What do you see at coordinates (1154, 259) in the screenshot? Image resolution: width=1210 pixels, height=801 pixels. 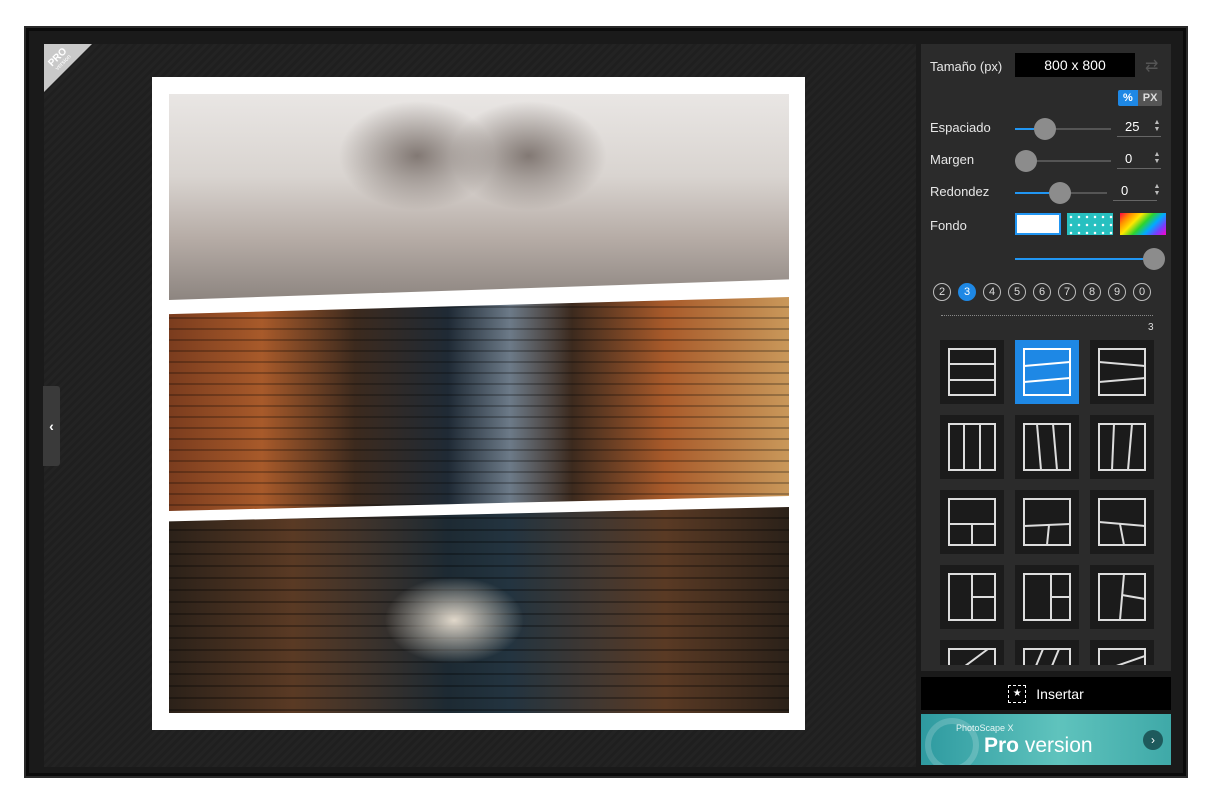 I see `background-opacity-knob` at bounding box center [1154, 259].